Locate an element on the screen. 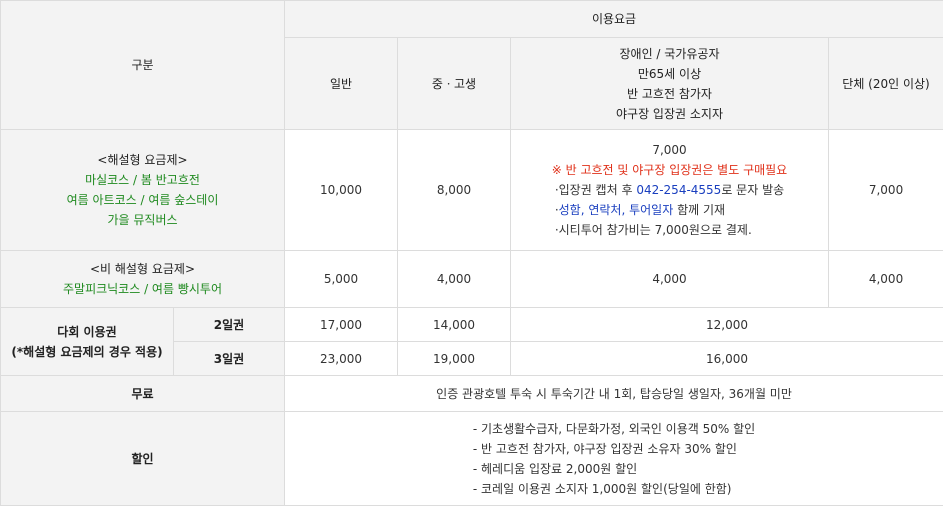 The width and height of the screenshot is (943, 507). non-explained-group: 4,000 is located at coordinates (885, 279).